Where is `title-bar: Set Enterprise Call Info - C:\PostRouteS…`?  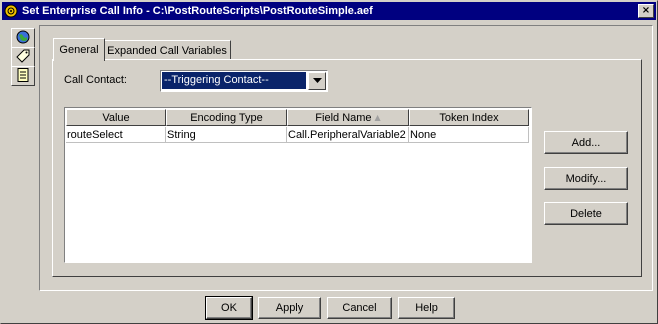
title-bar: Set Enterprise Call Info - C:\PostRouteS… is located at coordinates (329, 11).